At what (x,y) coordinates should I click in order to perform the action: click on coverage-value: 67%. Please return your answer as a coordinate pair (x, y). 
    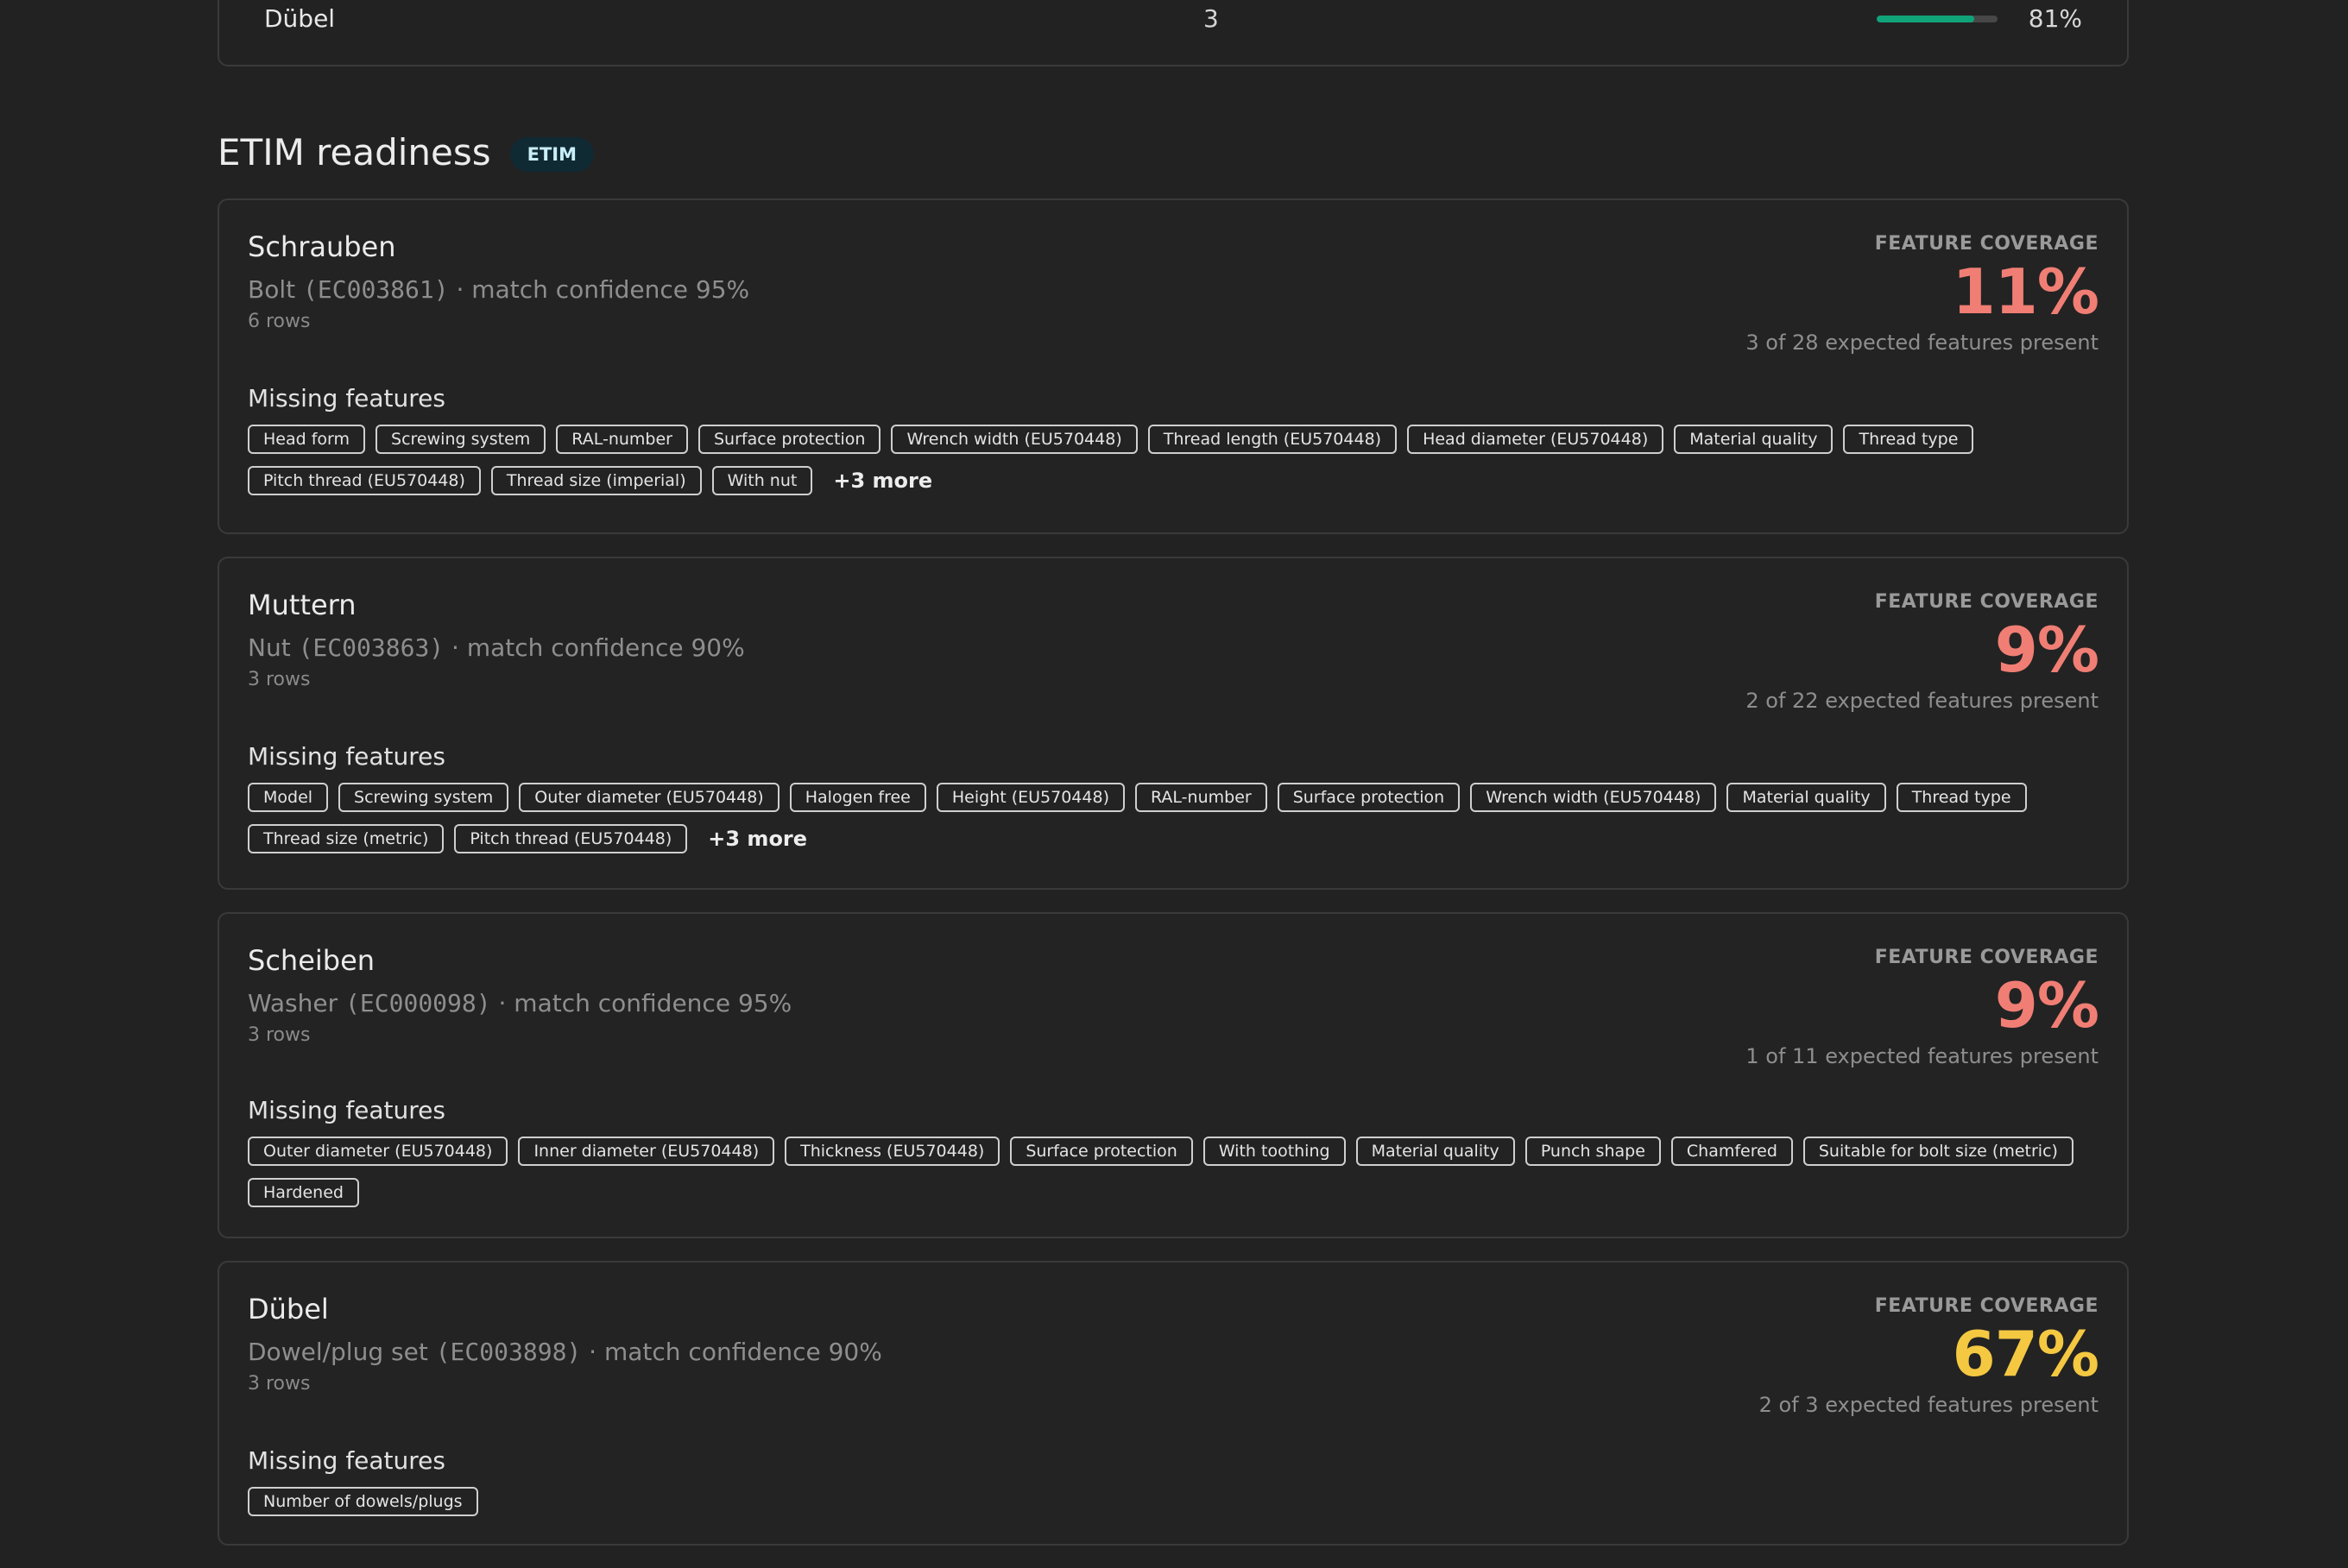
    Looking at the image, I should click on (2025, 1354).